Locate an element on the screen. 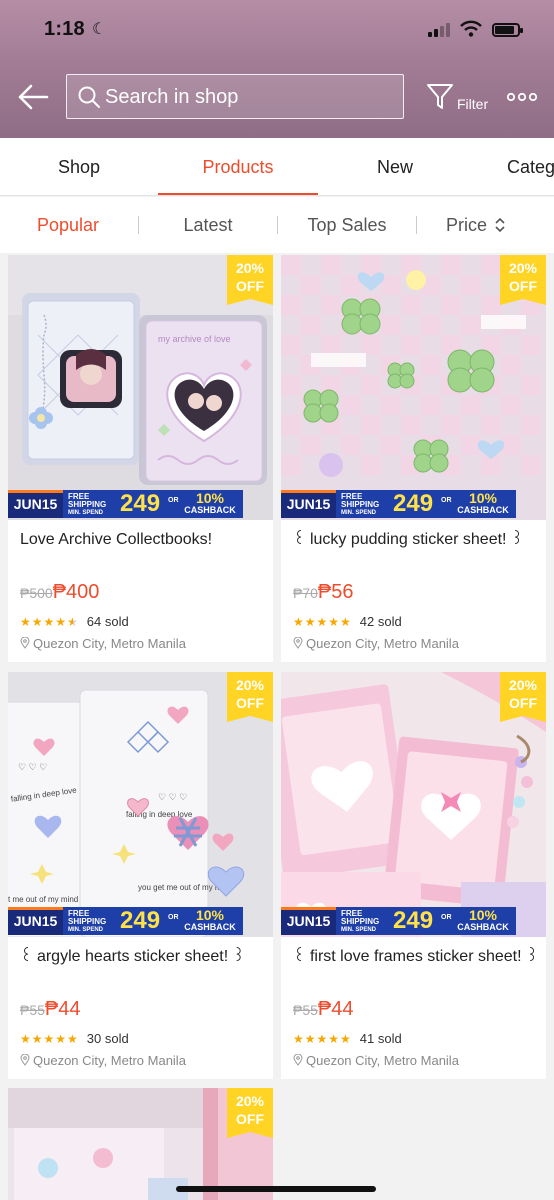 The height and width of the screenshot is (1200, 554). tab-products: Products is located at coordinates (238, 166).